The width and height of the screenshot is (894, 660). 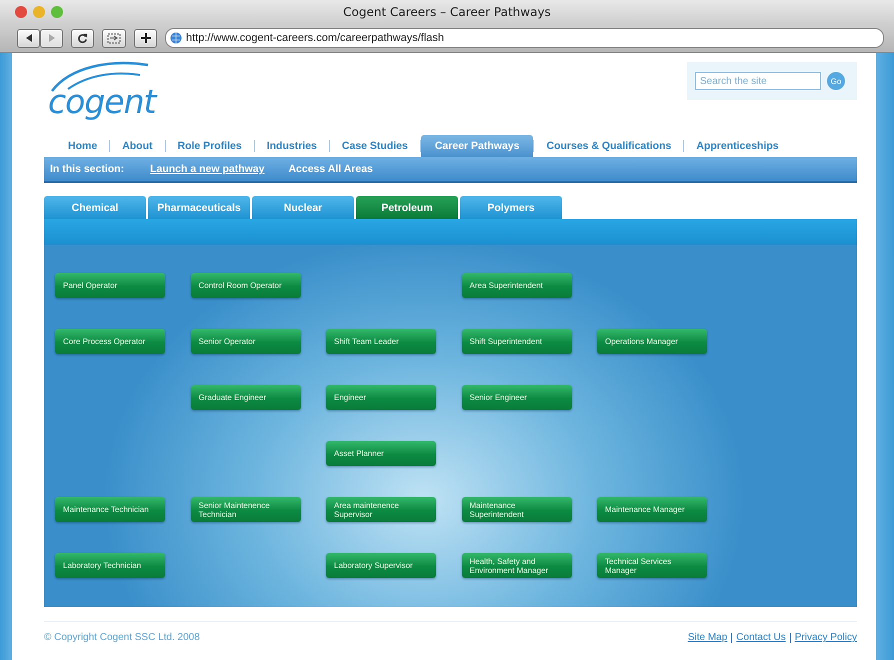 I want to click on role-button: Operations Manager, so click(x=652, y=341).